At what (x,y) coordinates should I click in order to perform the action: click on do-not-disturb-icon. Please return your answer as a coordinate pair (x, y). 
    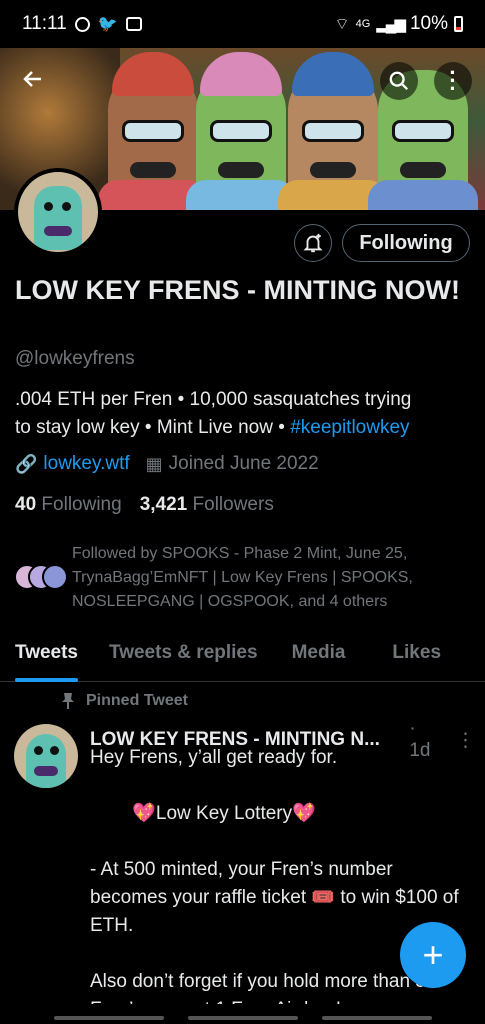
    Looking at the image, I should click on (82, 24).